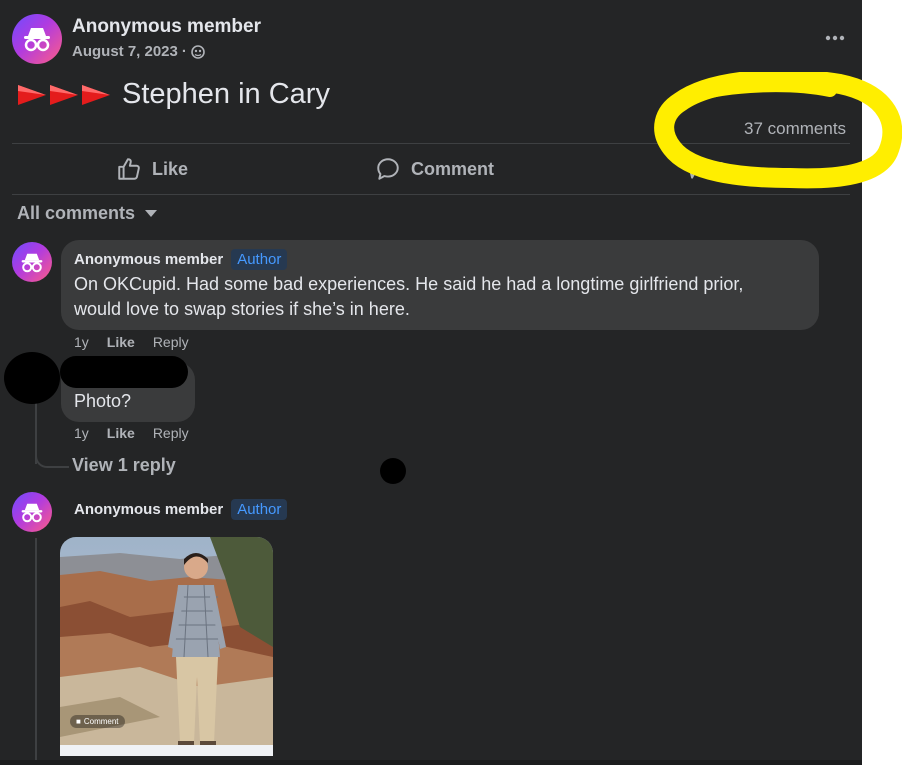  Describe the element at coordinates (121, 433) in the screenshot. I see `reply-like-button: Like` at that location.